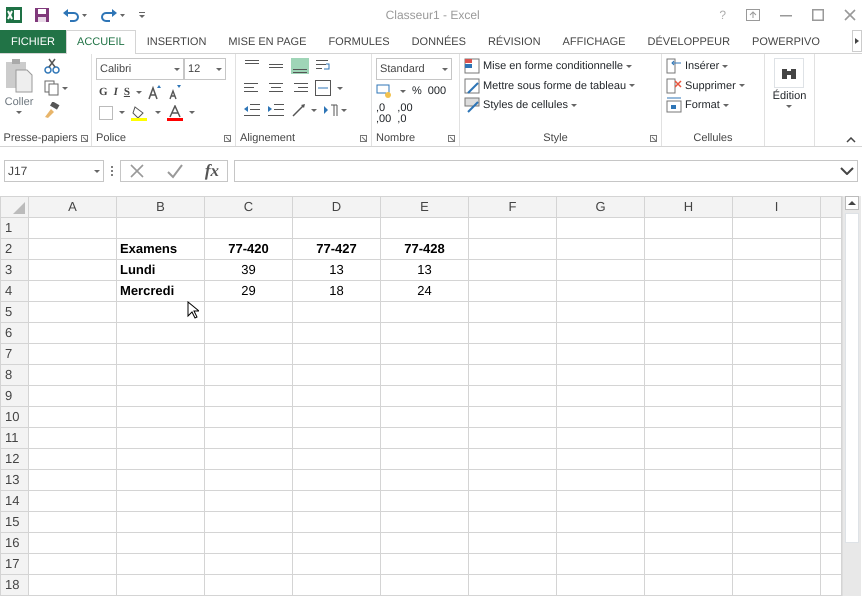 Image resolution: width=862 pixels, height=600 pixels. Describe the element at coordinates (850, 15) in the screenshot. I see `close-icon` at that location.